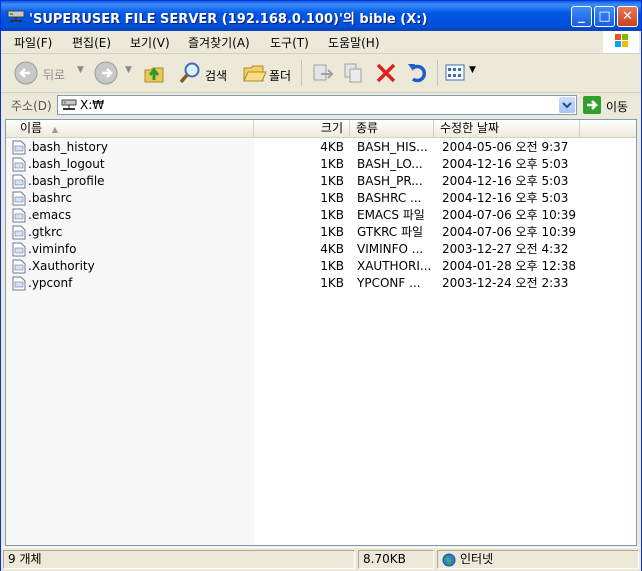  I want to click on file-row: .viminfo 4KB VIMINFO ... 2003-12-27 오전 4:32, so click(321, 249).